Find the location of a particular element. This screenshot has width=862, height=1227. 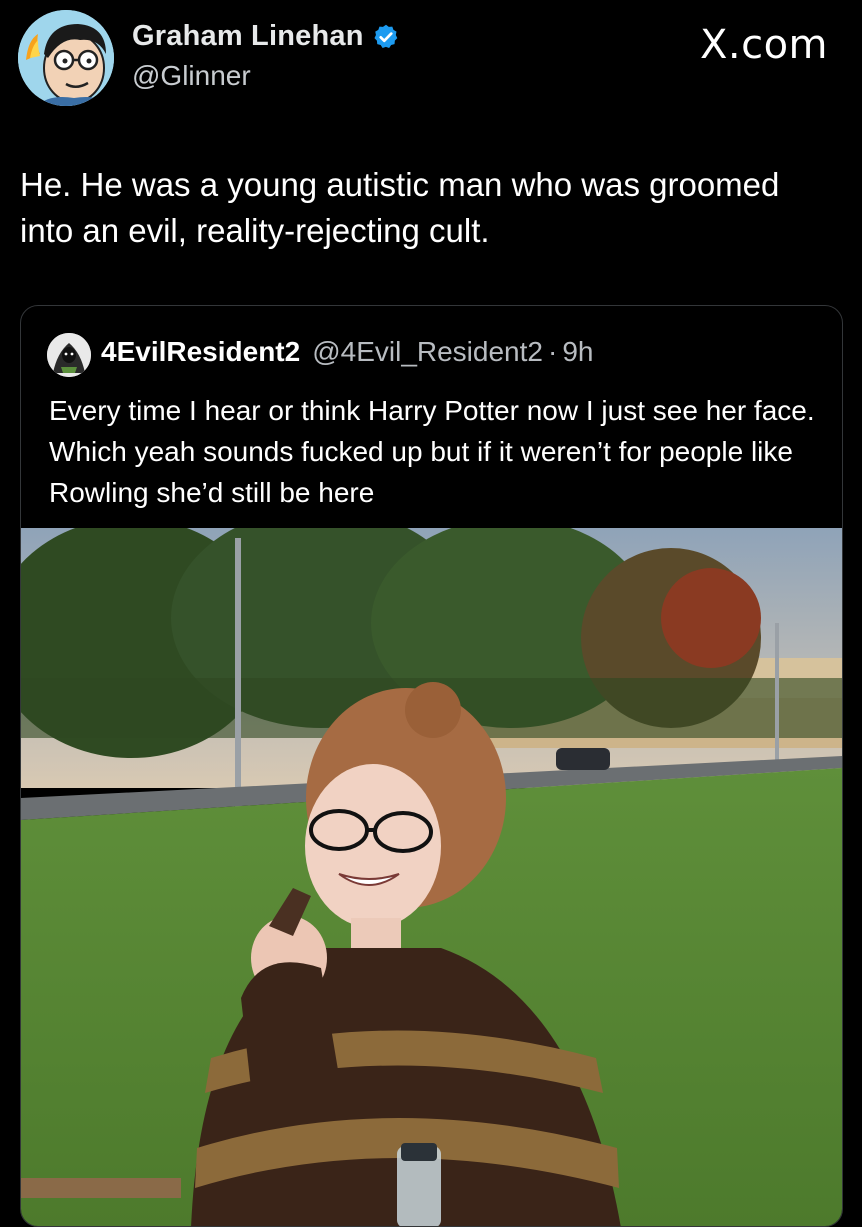

site-label: X.com is located at coordinates (763, 45).